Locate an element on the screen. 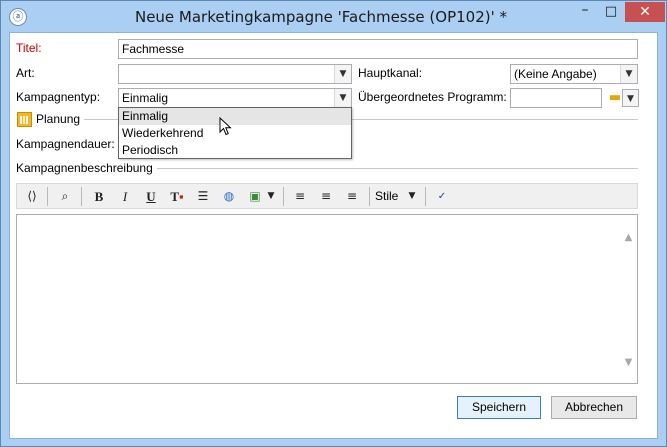  art-label: Art: is located at coordinates (25, 73).